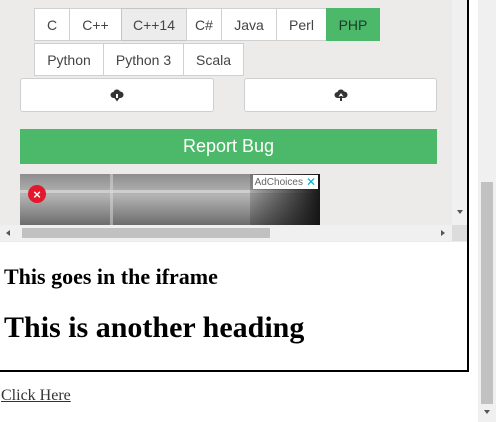  What do you see at coordinates (37, 194) in the screenshot?
I see `ad-close-icon: ×` at bounding box center [37, 194].